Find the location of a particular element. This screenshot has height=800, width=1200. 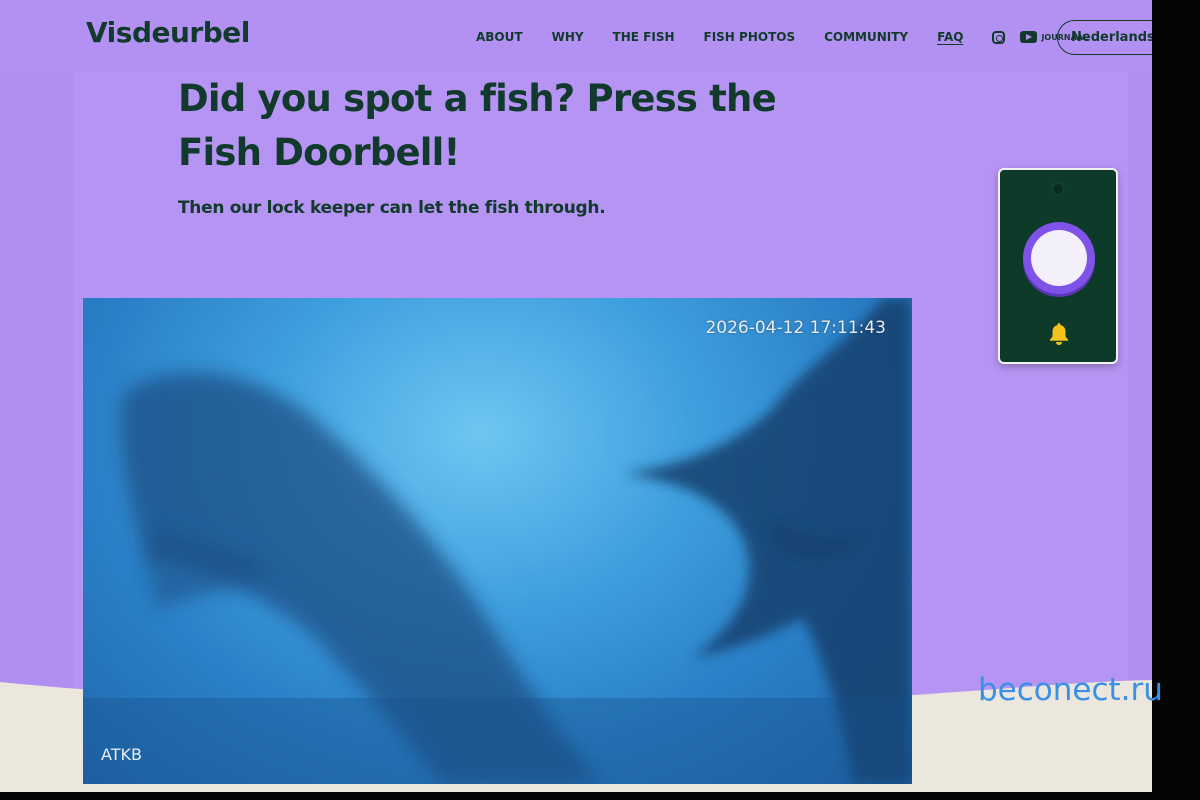

nav-why: WHY is located at coordinates (568, 37).